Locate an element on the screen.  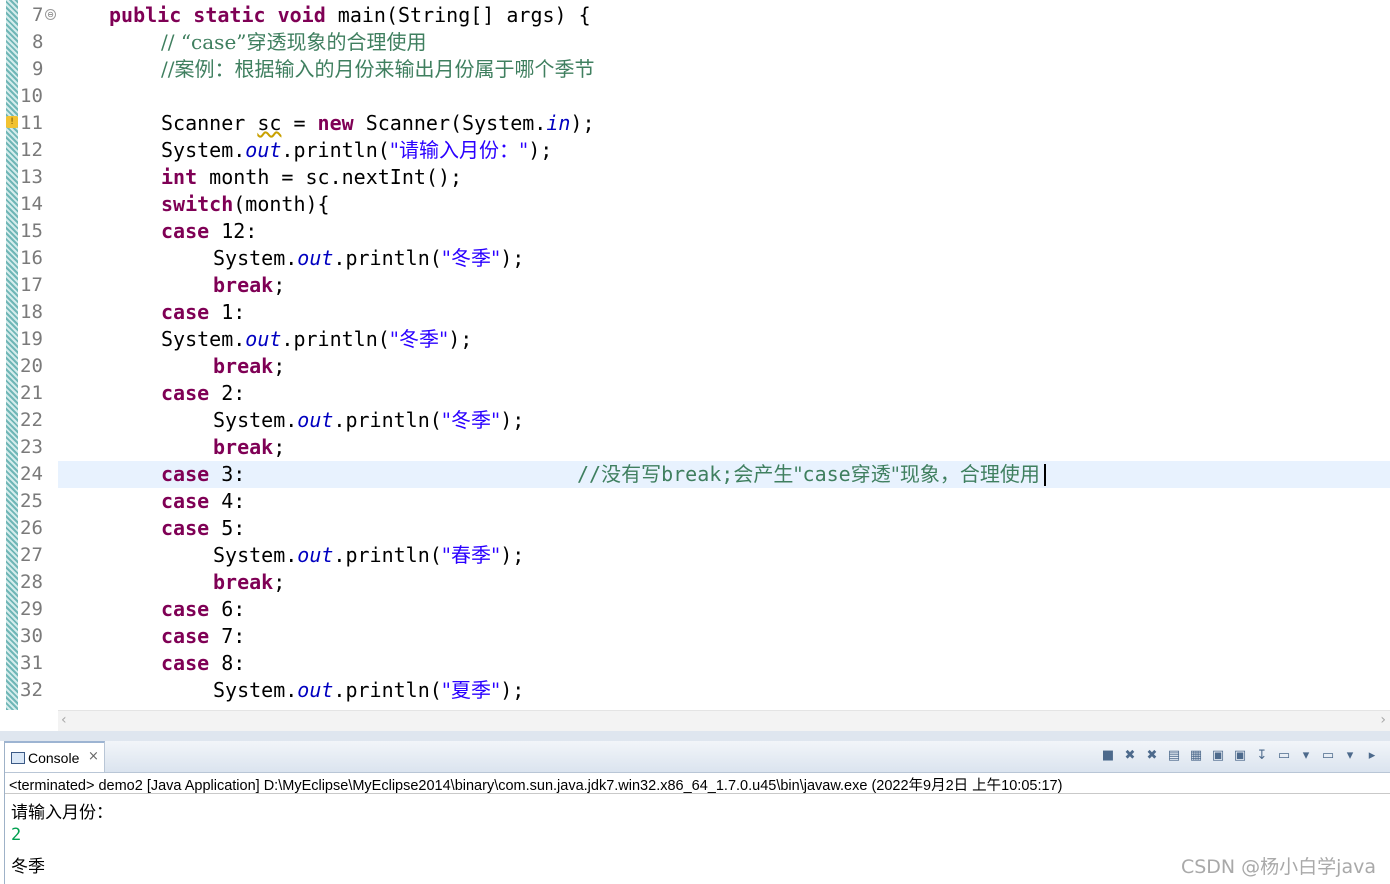
code-line: case 7: is located at coordinates (203, 636).